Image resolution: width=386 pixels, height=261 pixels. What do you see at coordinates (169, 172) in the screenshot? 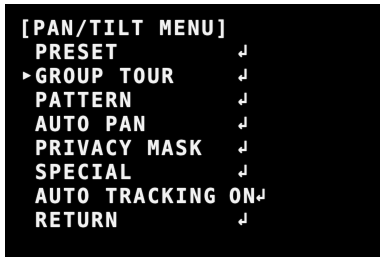
I see `menu-item-special: SPECIAL ↲` at bounding box center [169, 172].